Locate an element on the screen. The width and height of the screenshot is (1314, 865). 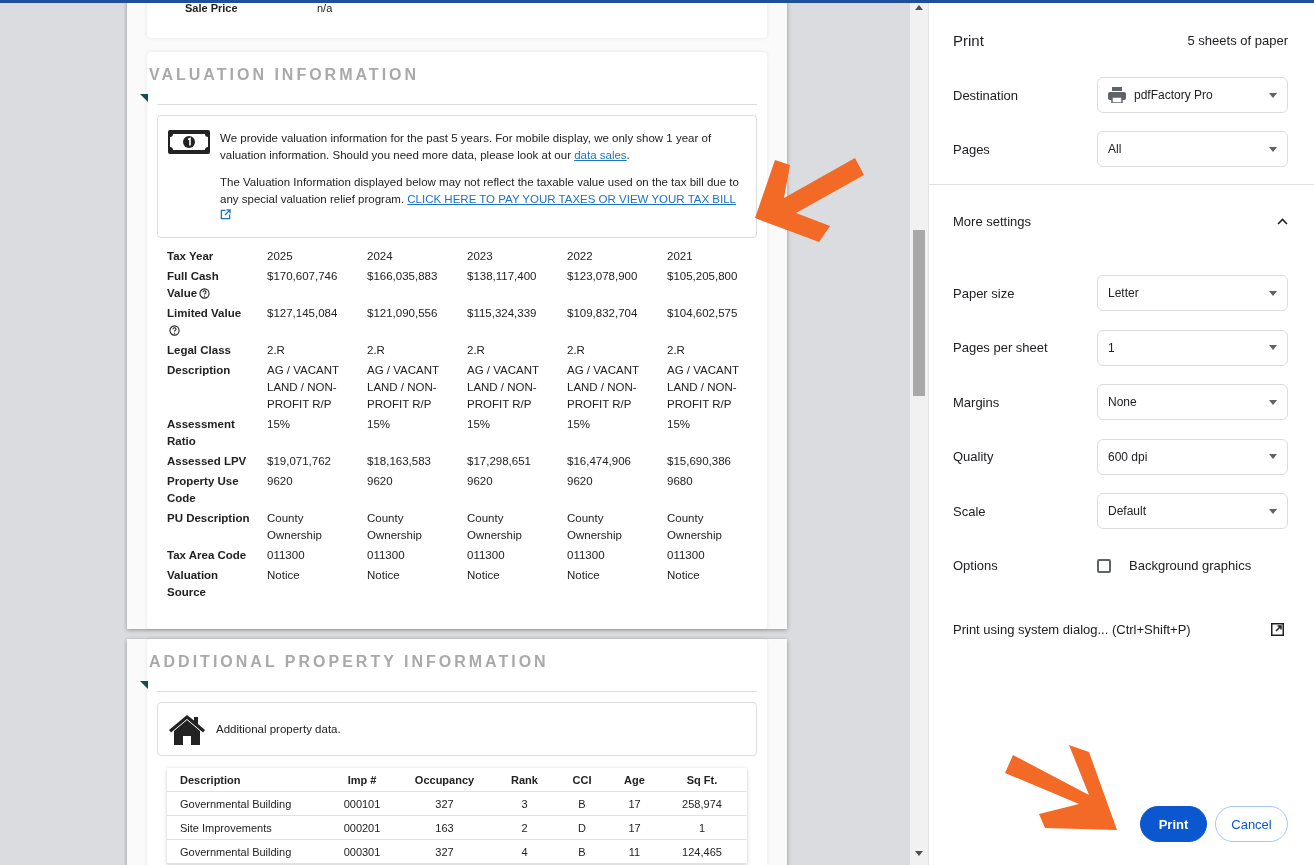
settings-dropdown: 1 is located at coordinates (1192, 347).